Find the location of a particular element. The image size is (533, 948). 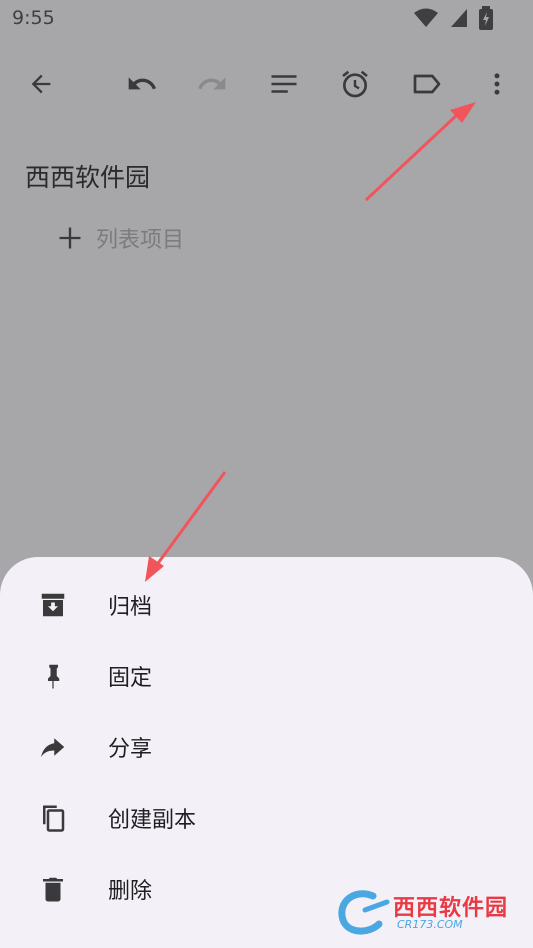

format-list-icon is located at coordinates (284, 84).